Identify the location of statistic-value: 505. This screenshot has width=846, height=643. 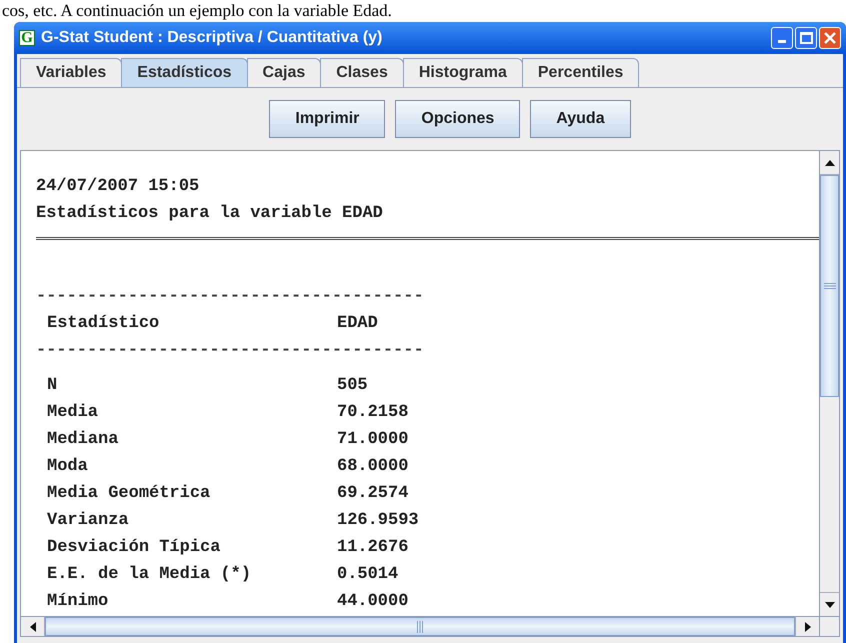
(352, 386).